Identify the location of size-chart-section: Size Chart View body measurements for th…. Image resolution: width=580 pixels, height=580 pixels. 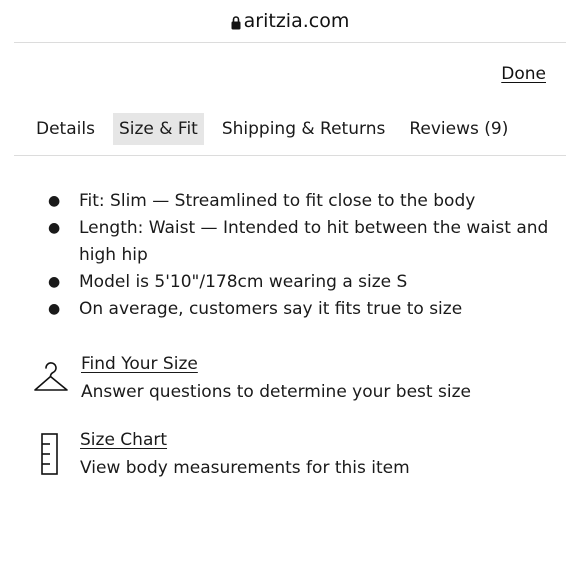
(224, 454).